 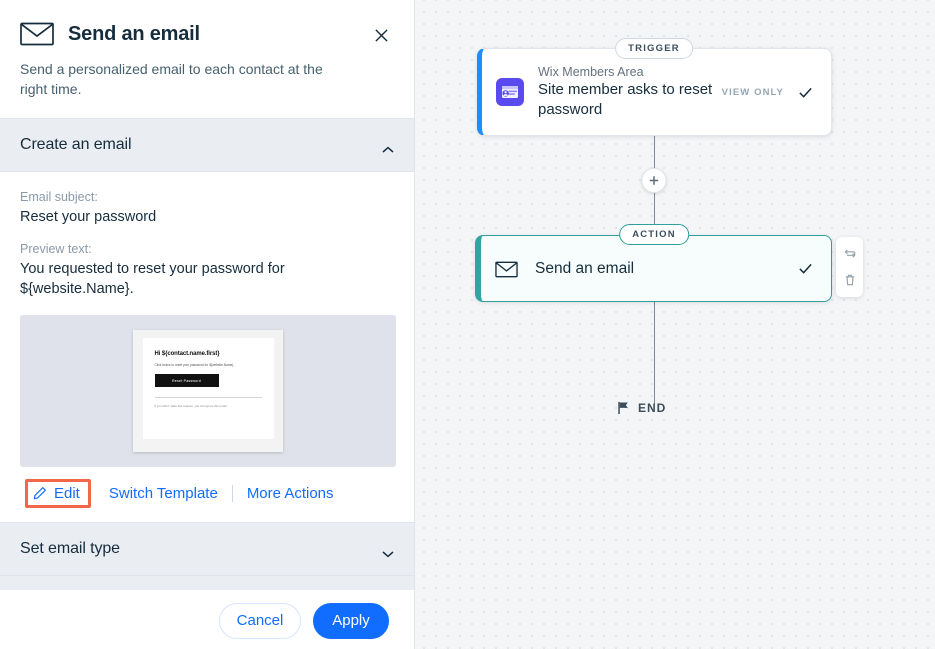 I want to click on panel-footer: Cancel Apply, so click(x=207, y=620).